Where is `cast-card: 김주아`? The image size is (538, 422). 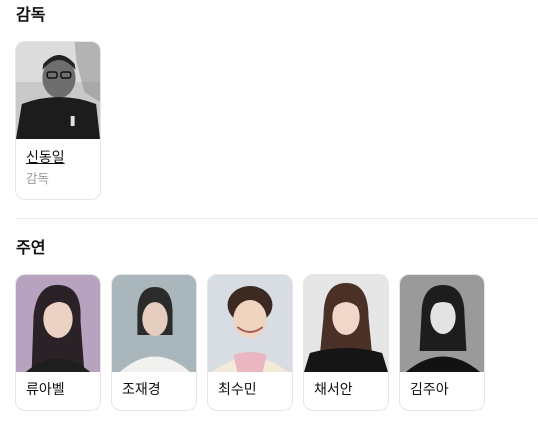 cast-card: 김주아 is located at coordinates (442, 342).